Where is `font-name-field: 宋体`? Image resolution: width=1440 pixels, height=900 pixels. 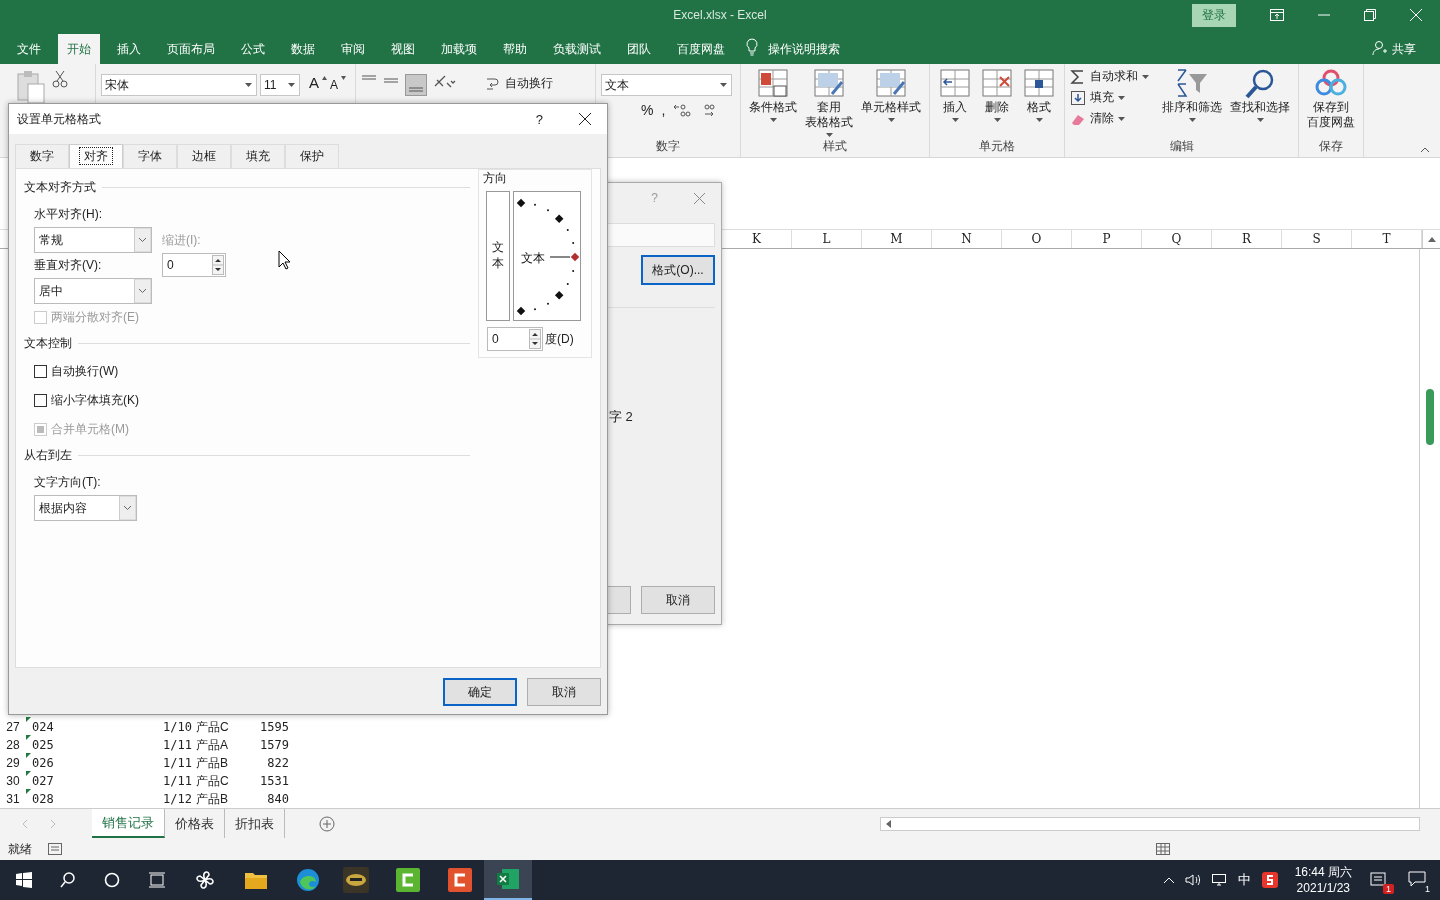
font-name-field: 宋体 is located at coordinates (179, 85).